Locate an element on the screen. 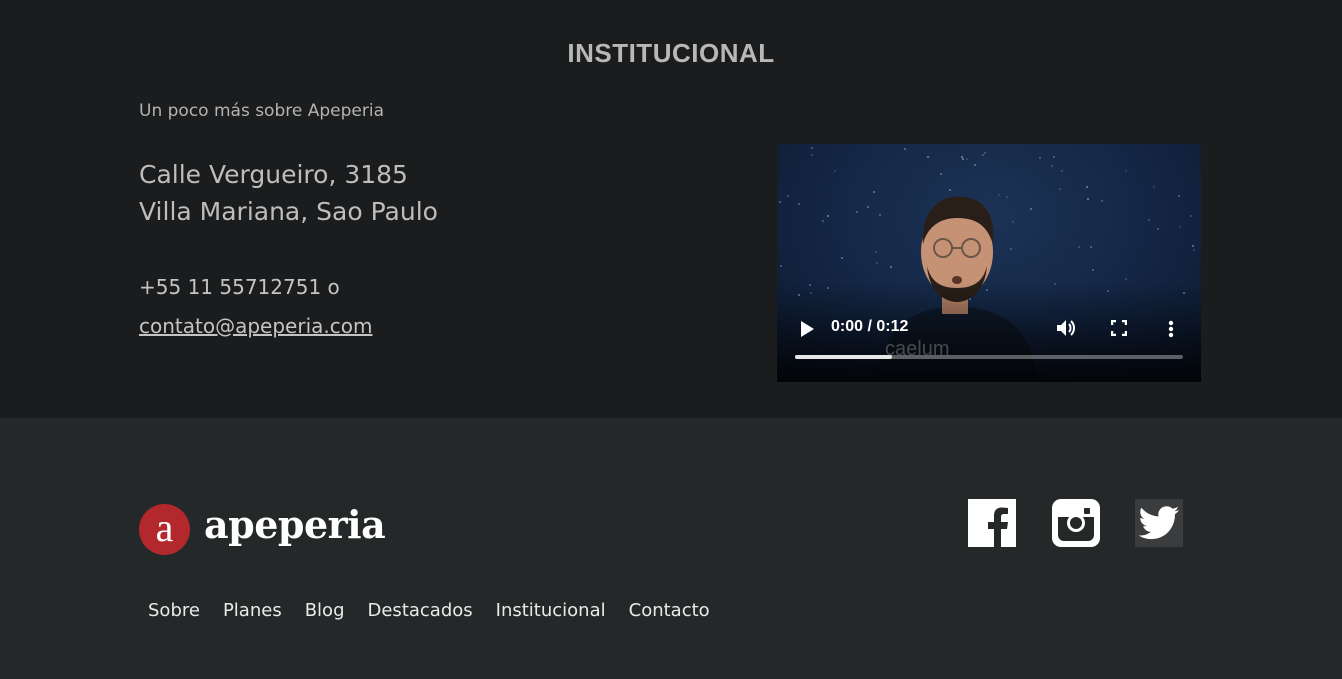  footer-nav-blog: Blog is located at coordinates (325, 610).